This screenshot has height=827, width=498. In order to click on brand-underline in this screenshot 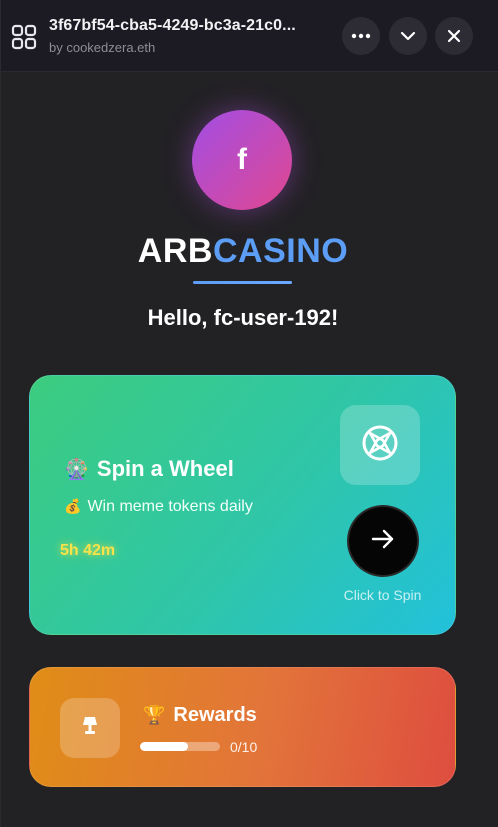, I will do `click(242, 282)`.